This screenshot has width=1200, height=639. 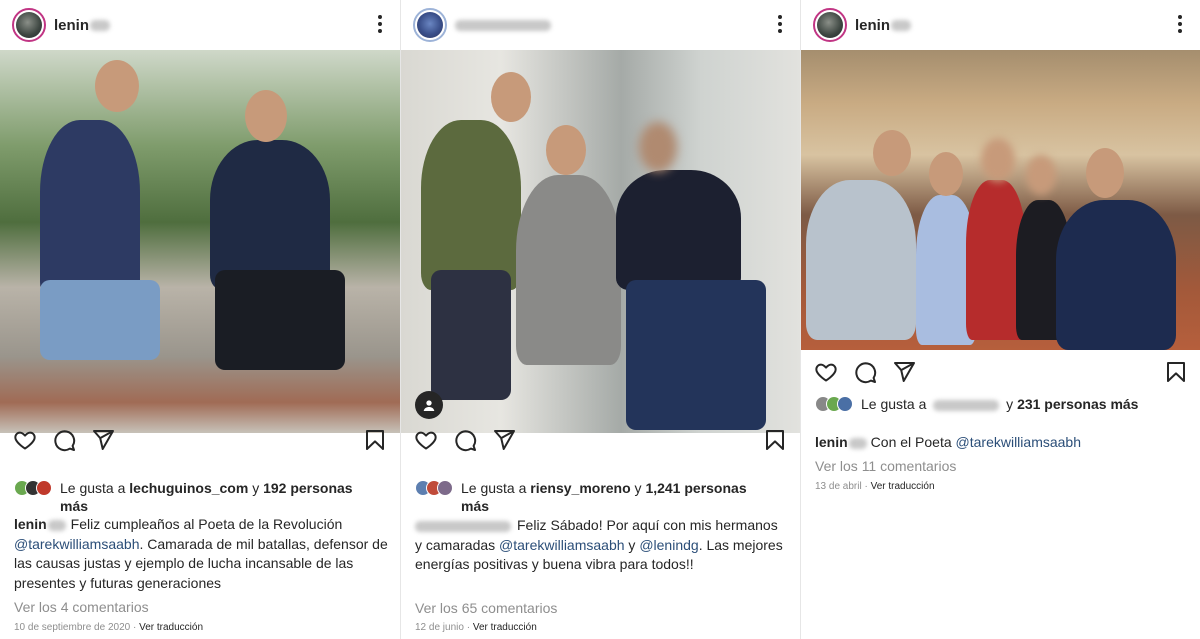 What do you see at coordinates (695, 488) in the screenshot?
I see `likes-count: 1,241 personas` at bounding box center [695, 488].